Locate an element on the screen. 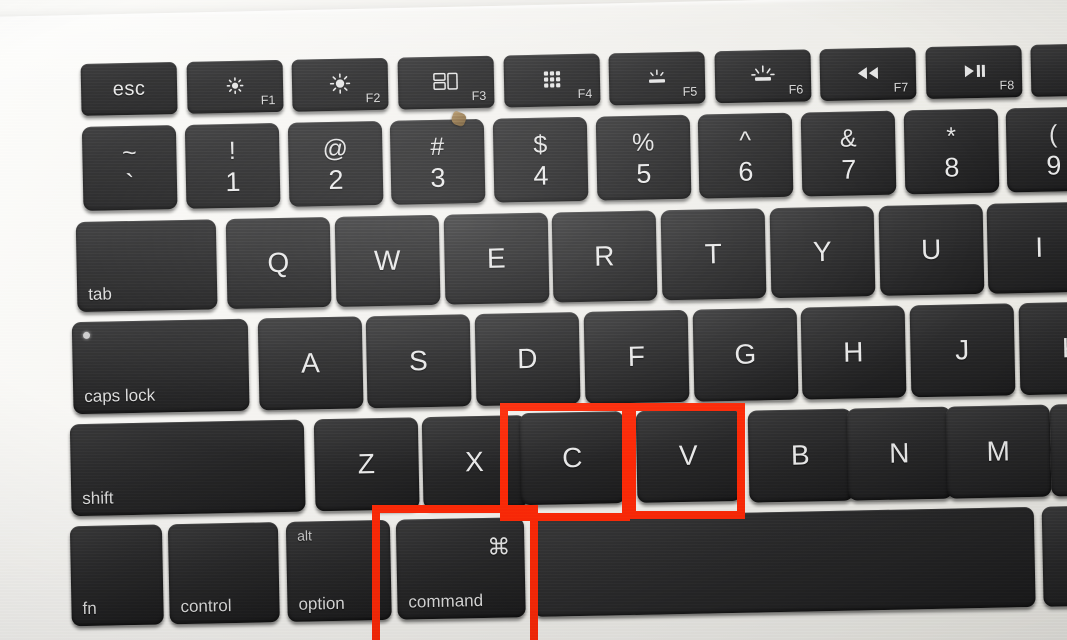 Image resolution: width=1067 pixels, height=640 pixels. key-j: J is located at coordinates (962, 350).